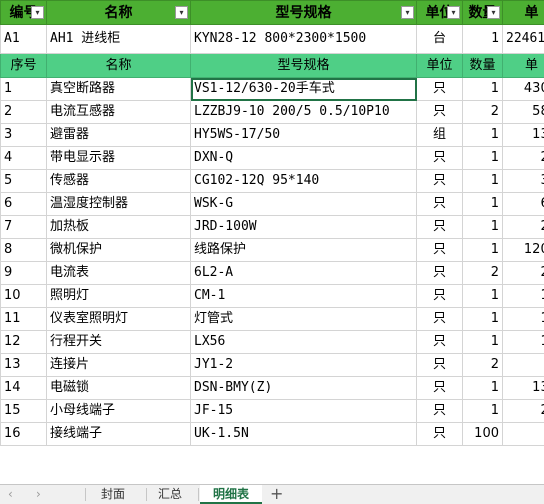 This screenshot has height=504, width=544. Describe the element at coordinates (118, 319) in the screenshot. I see `cell-name: 仪表室照明灯` at that location.